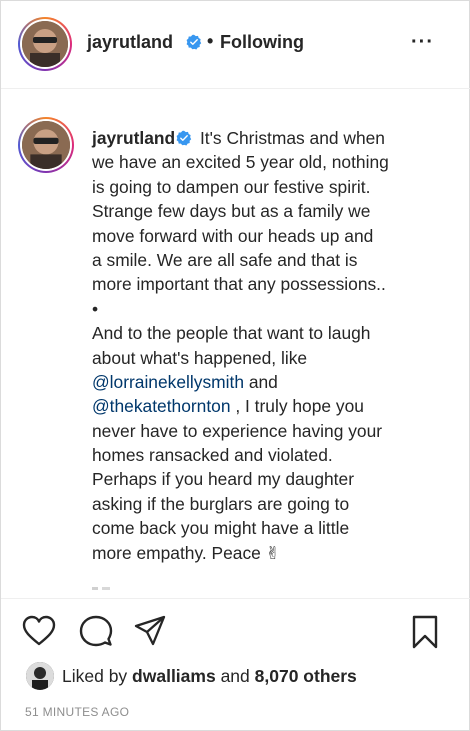 The image size is (470, 731). Describe the element at coordinates (231, 186) in the screenshot. I see `caption-line: is going to dampen our festive spirit.` at that location.